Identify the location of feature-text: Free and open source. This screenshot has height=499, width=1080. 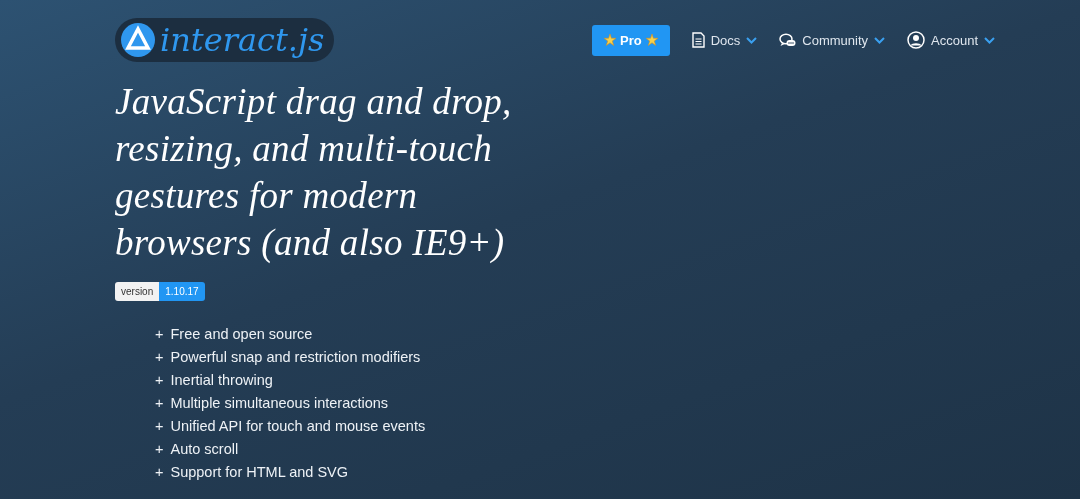
(241, 334).